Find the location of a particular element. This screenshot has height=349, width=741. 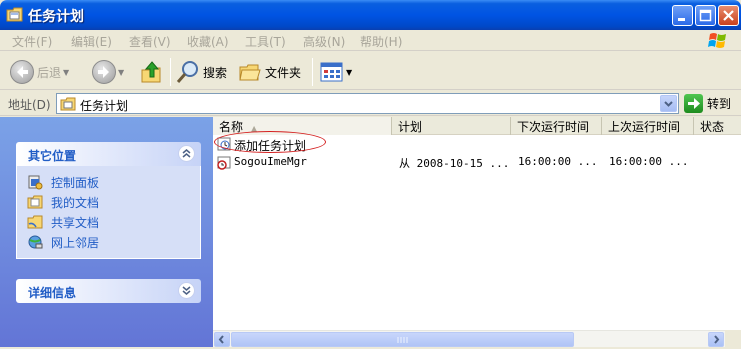

menu-tools: 工具(T) is located at coordinates (265, 41).